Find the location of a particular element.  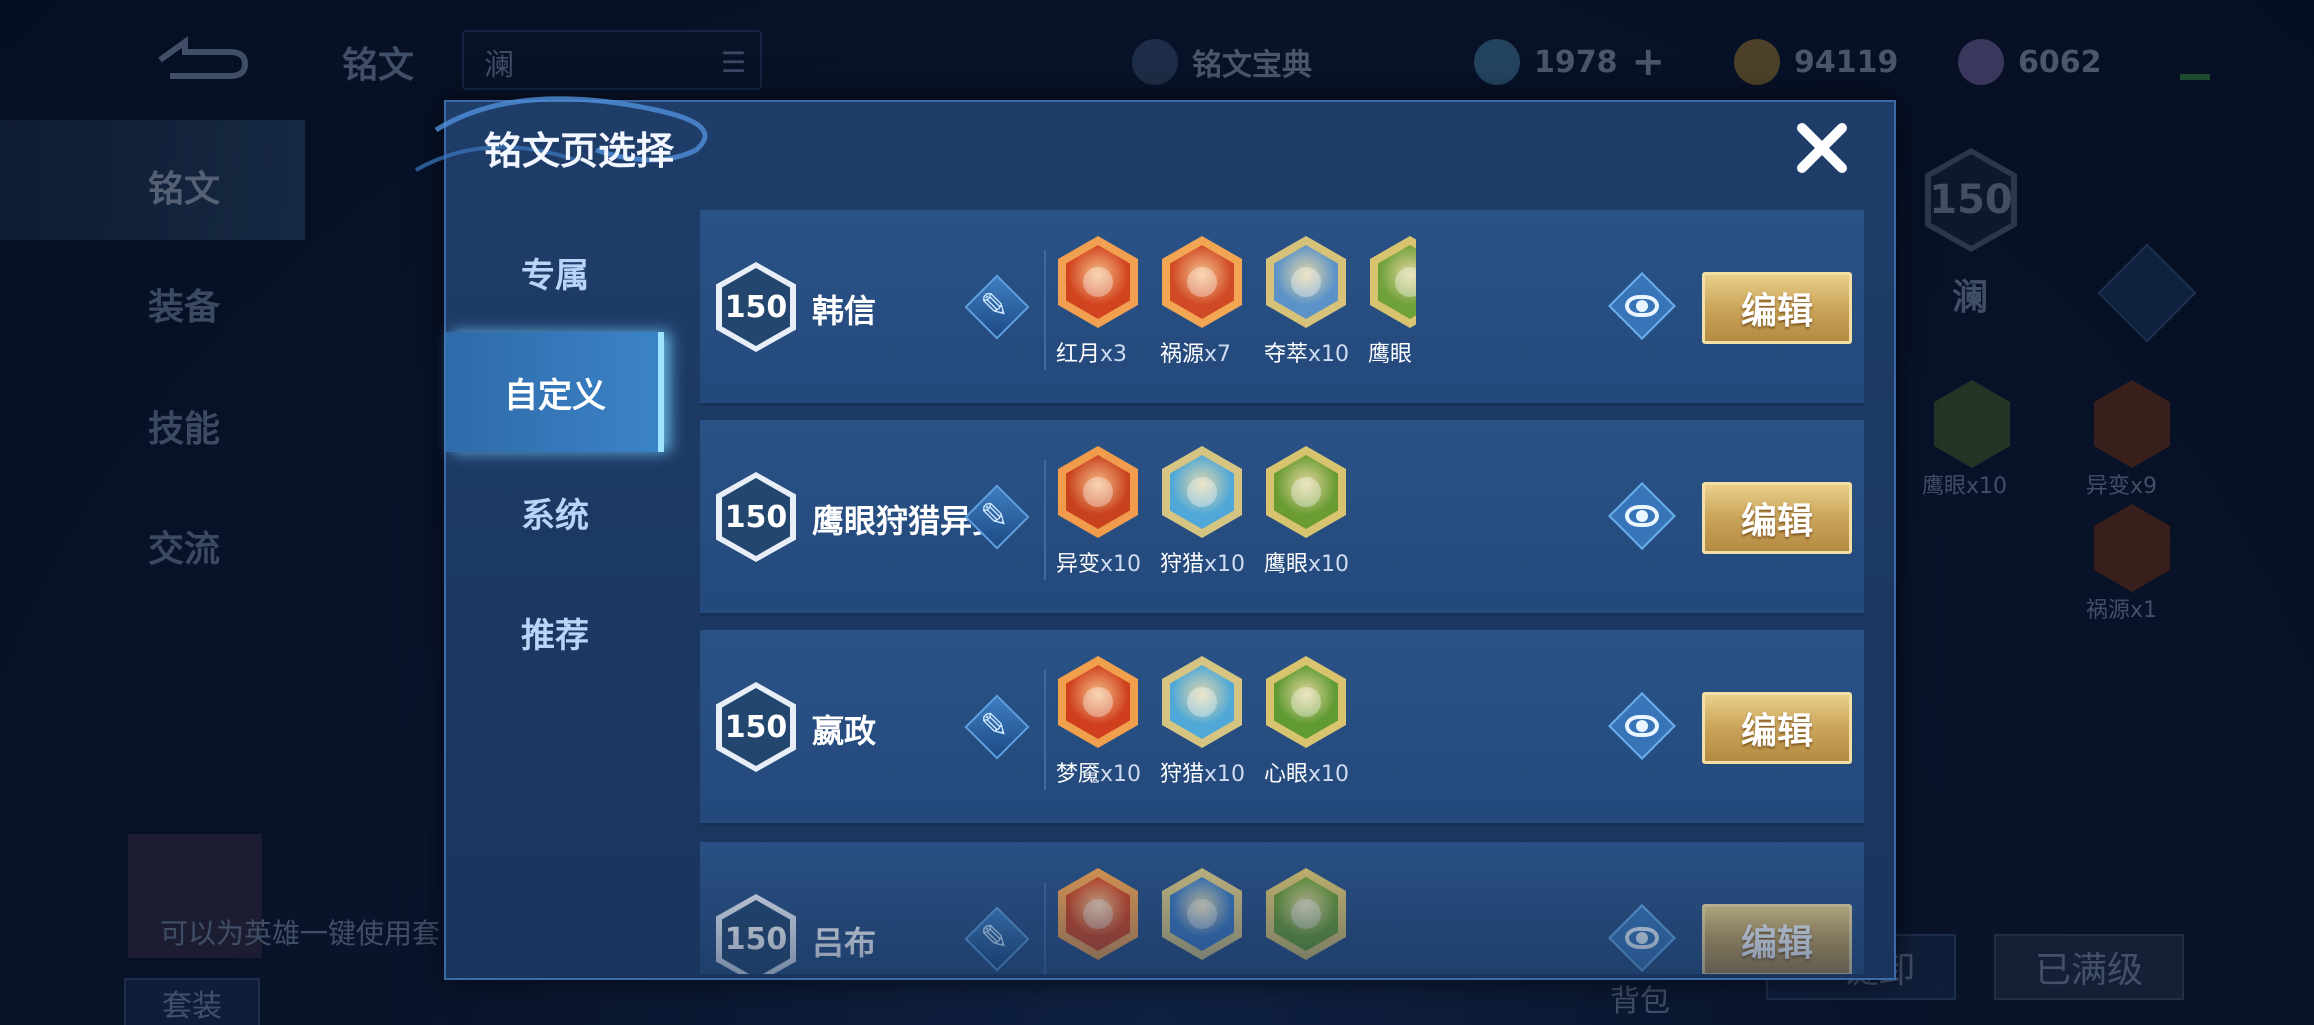

rune-slot: 鹰眼 is located at coordinates (1392, 302).